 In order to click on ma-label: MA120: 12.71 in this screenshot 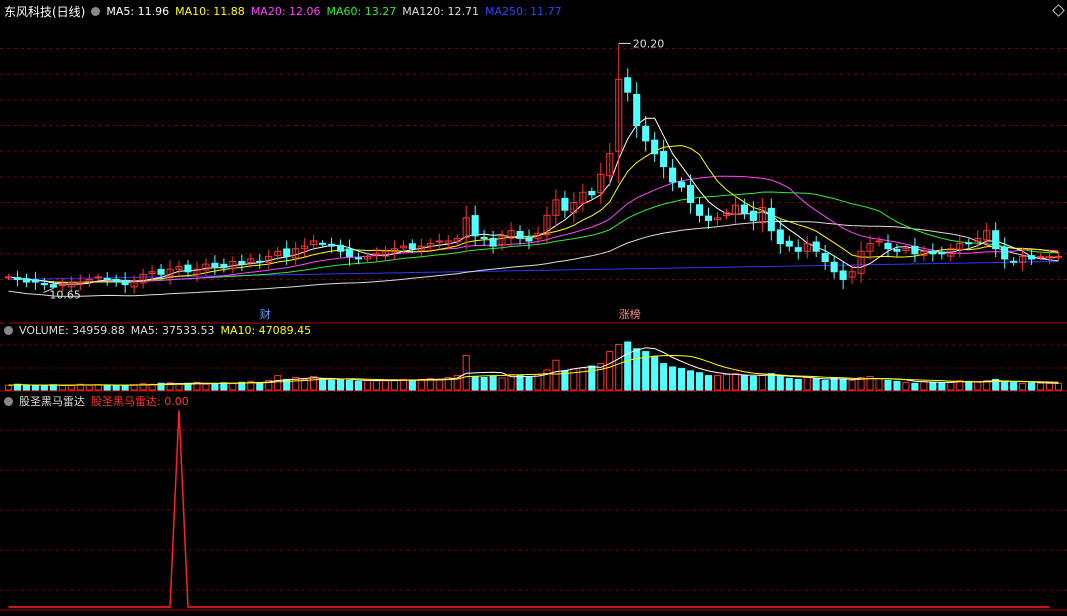, I will do `click(440, 11)`.